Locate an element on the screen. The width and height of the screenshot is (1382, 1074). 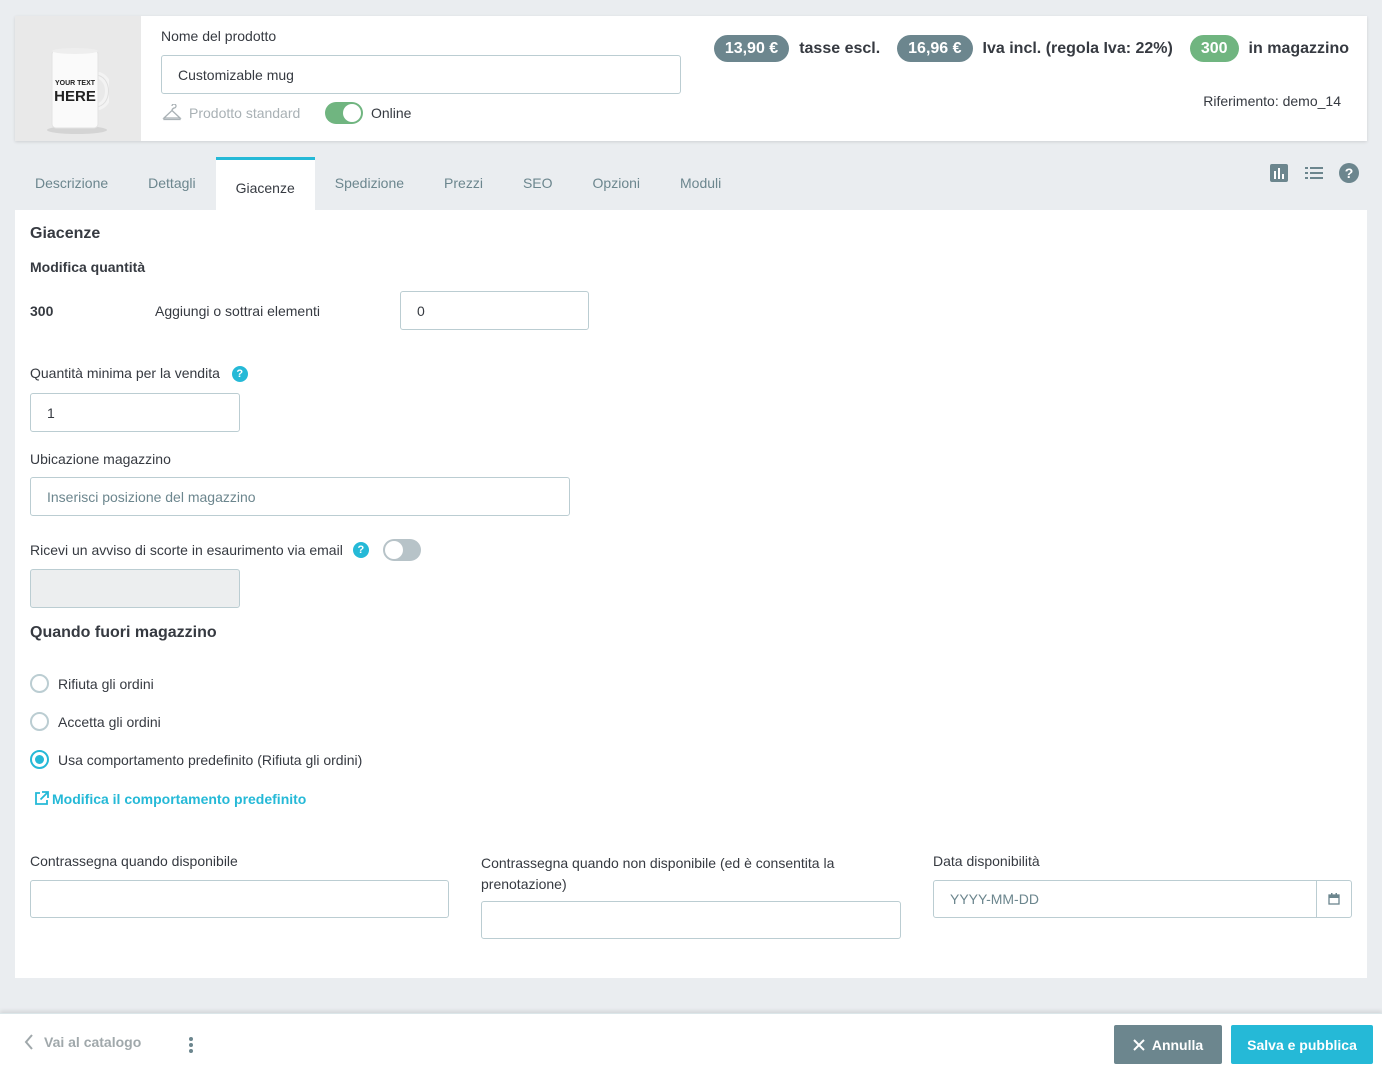
date-placeholder: YYYY-MM-DD is located at coordinates (994, 899).